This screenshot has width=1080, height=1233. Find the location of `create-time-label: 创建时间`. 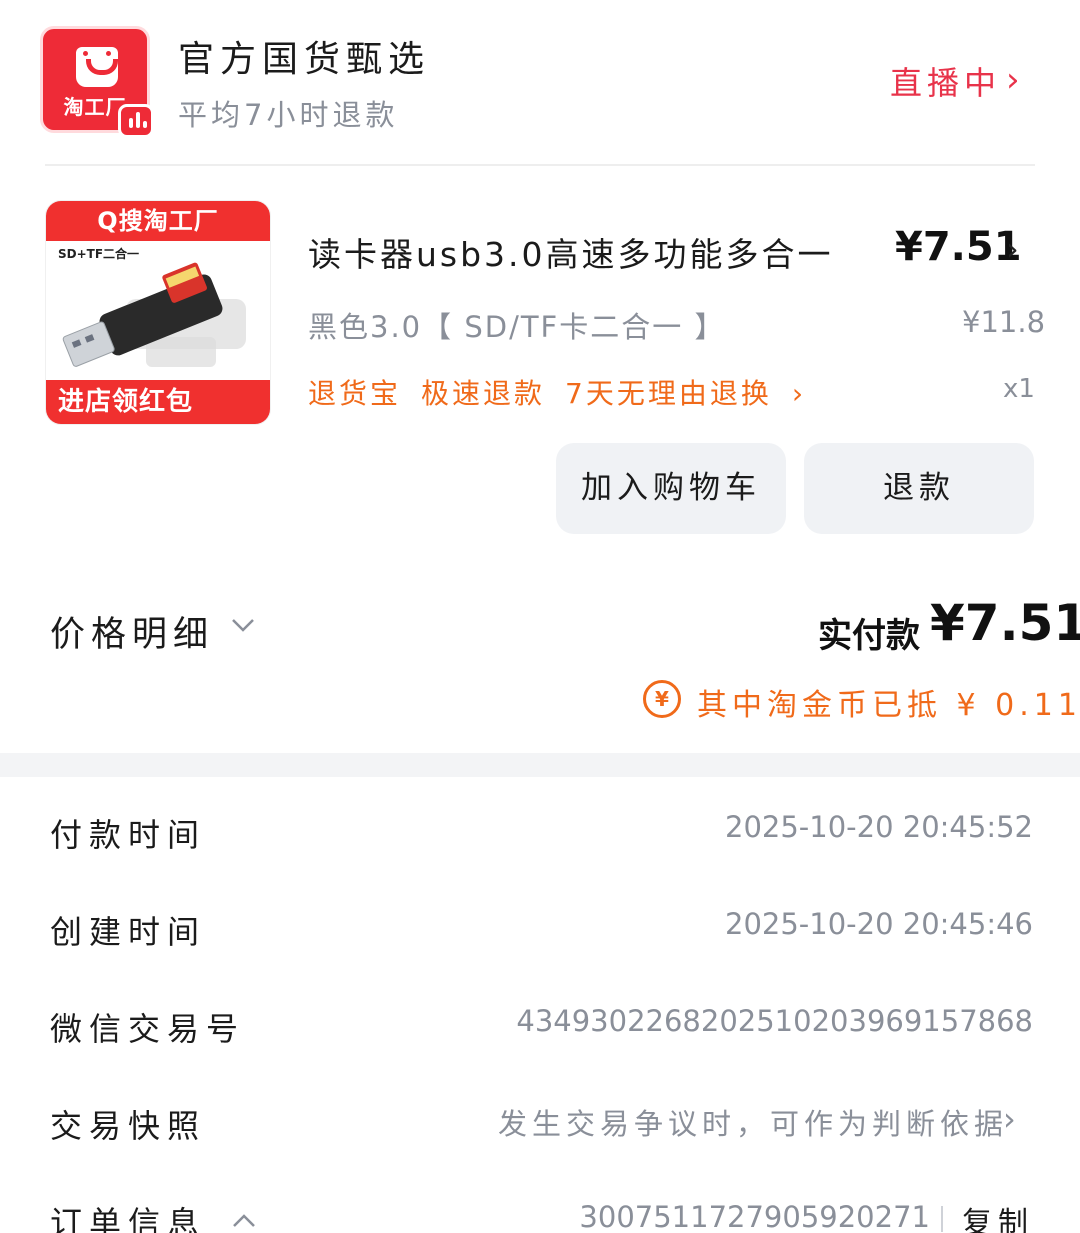

create-time-label: 创建时间 is located at coordinates (128, 932).